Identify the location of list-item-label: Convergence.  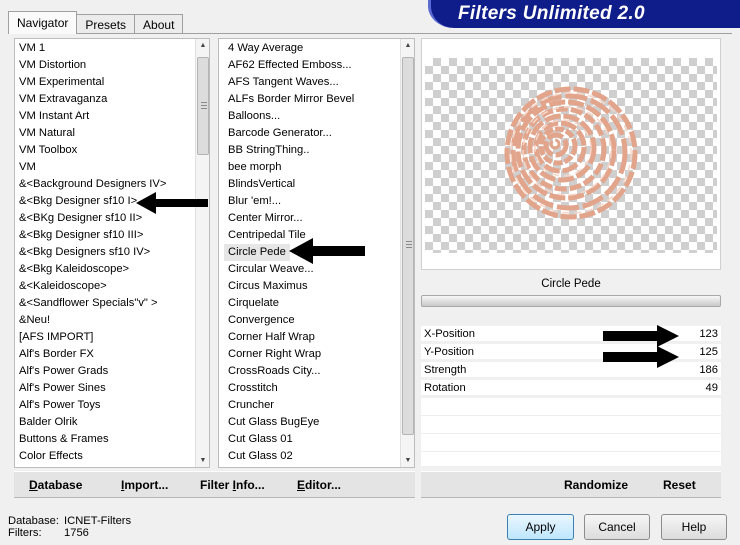
(261, 320).